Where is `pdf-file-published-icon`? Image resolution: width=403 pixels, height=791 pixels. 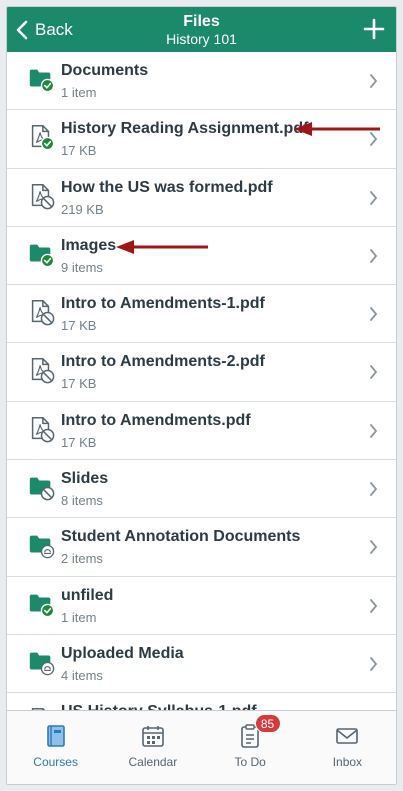
pdf-file-published-icon is located at coordinates (43, 138).